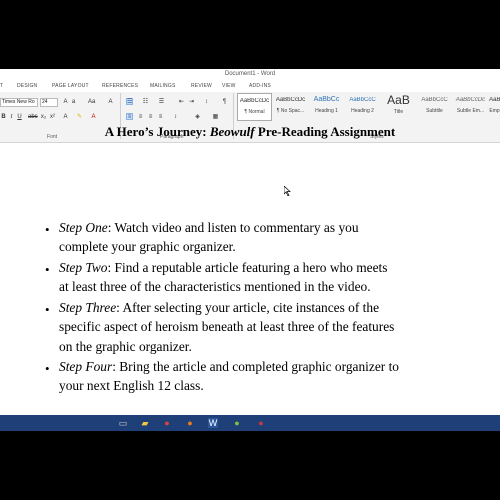  What do you see at coordinates (88, 307) in the screenshot?
I see `step-label: Step Three` at bounding box center [88, 307].